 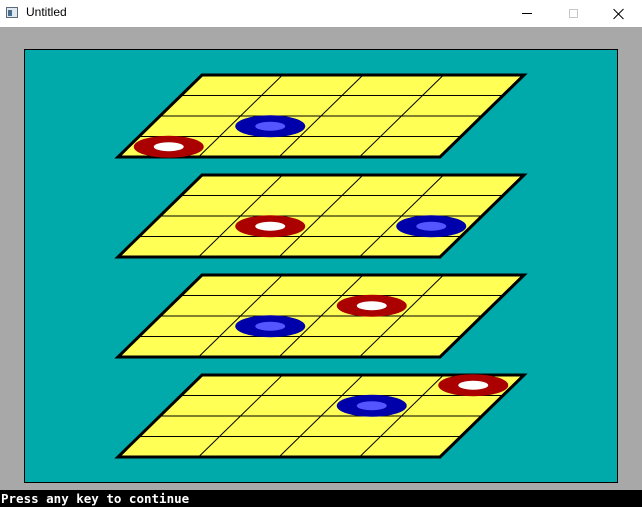 What do you see at coordinates (12, 12) in the screenshot?
I see `app-window-icon` at bounding box center [12, 12].